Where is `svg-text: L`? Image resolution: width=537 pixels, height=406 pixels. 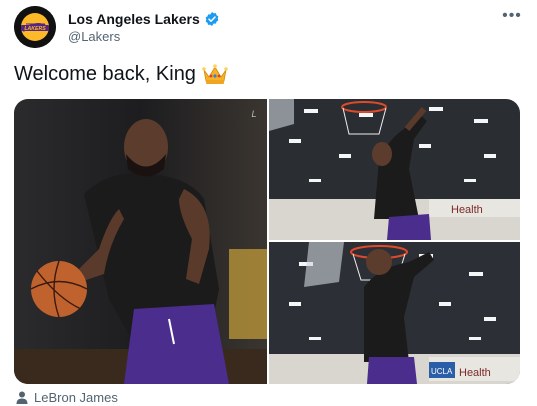
svg-text: L is located at coordinates (253, 114).